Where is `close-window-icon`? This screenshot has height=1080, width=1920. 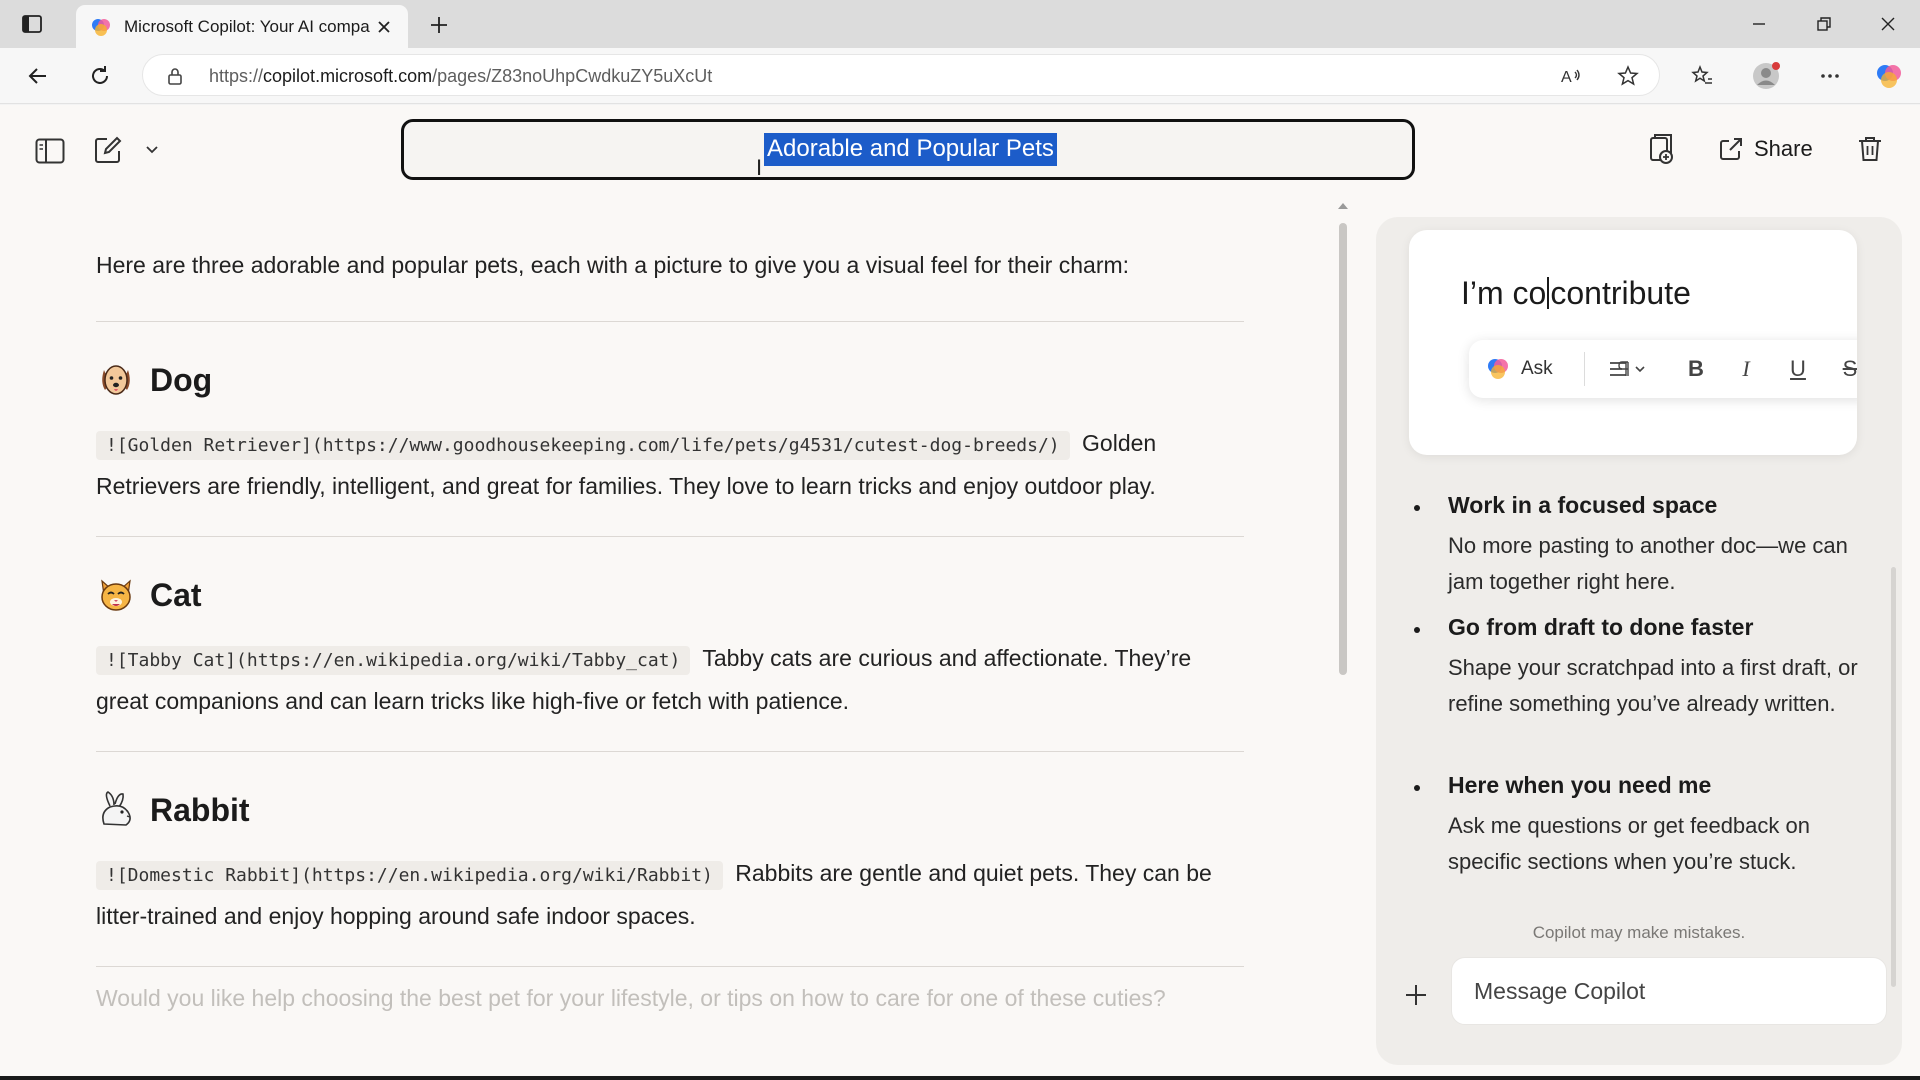
close-window-icon is located at coordinates (1888, 24).